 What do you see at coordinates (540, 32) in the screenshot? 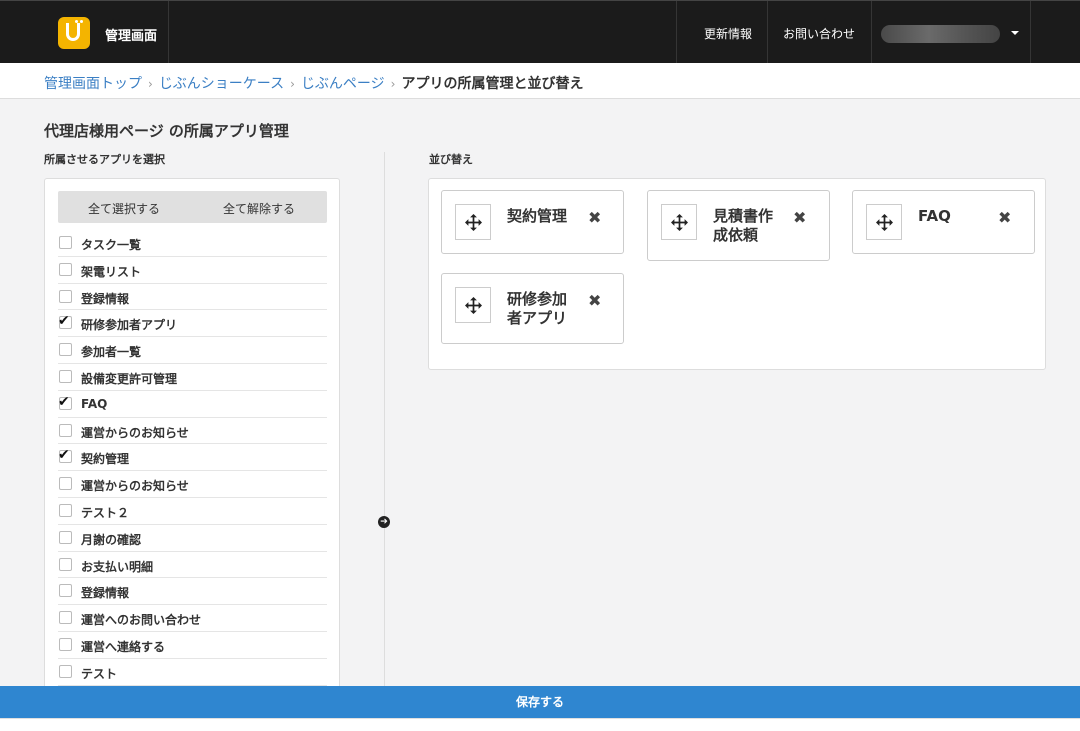
I see `top-navbar: 管理画面 更新情報 お問い合わせ` at bounding box center [540, 32].